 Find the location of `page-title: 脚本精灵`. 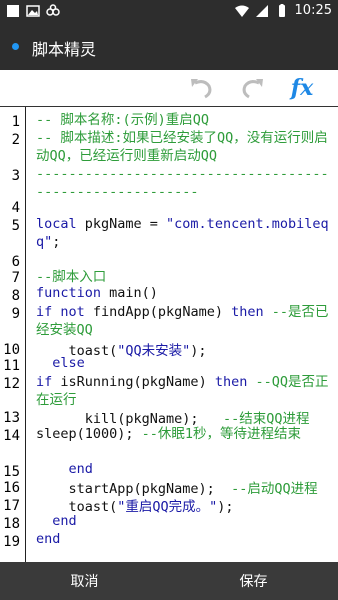

page-title: 脚本精灵 is located at coordinates (64, 49).